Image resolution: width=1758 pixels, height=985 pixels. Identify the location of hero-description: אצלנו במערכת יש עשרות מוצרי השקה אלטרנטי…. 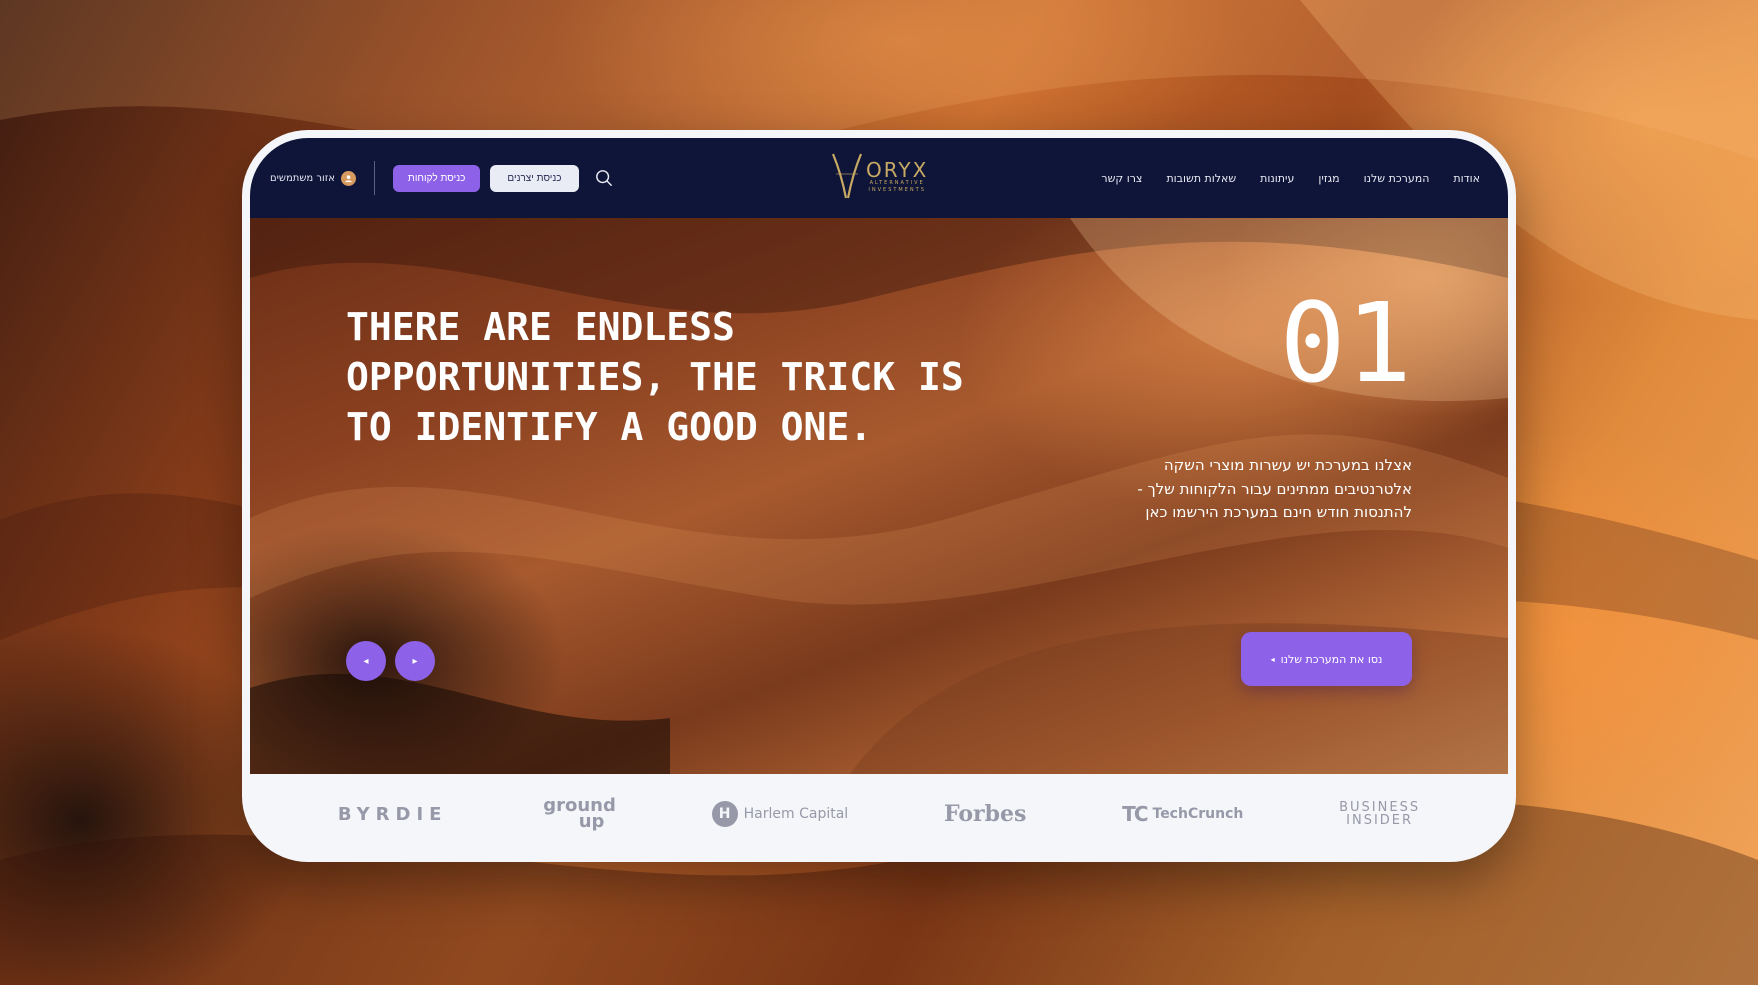
(1242, 489).